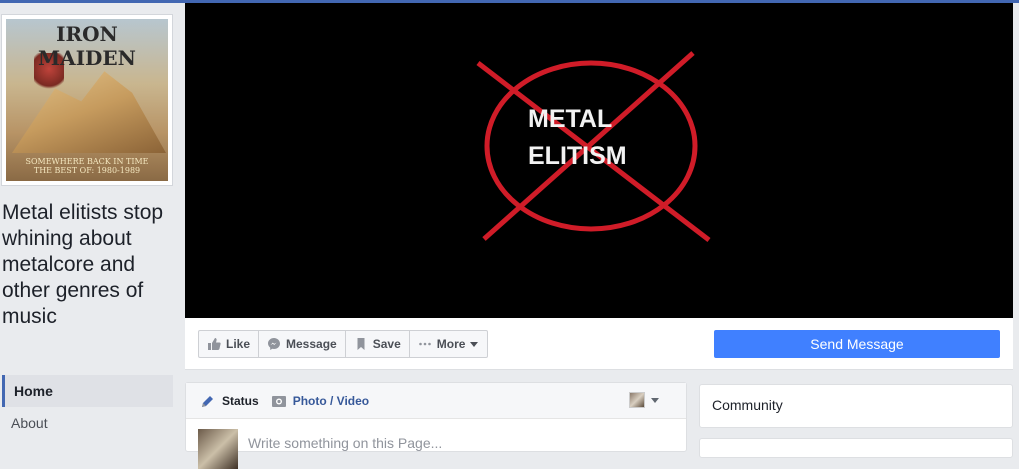  I want to click on tab-status-label: Status, so click(240, 400).